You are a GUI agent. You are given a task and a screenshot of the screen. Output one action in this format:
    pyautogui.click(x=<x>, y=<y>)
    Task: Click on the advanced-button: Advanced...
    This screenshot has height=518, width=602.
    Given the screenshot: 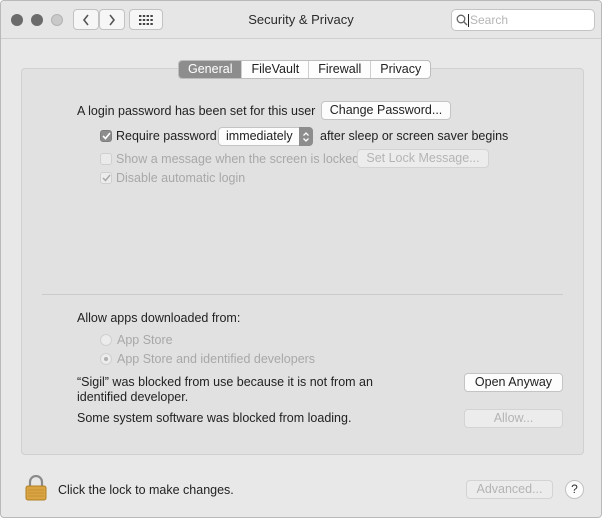 What is the action you would take?
    pyautogui.click(x=509, y=489)
    